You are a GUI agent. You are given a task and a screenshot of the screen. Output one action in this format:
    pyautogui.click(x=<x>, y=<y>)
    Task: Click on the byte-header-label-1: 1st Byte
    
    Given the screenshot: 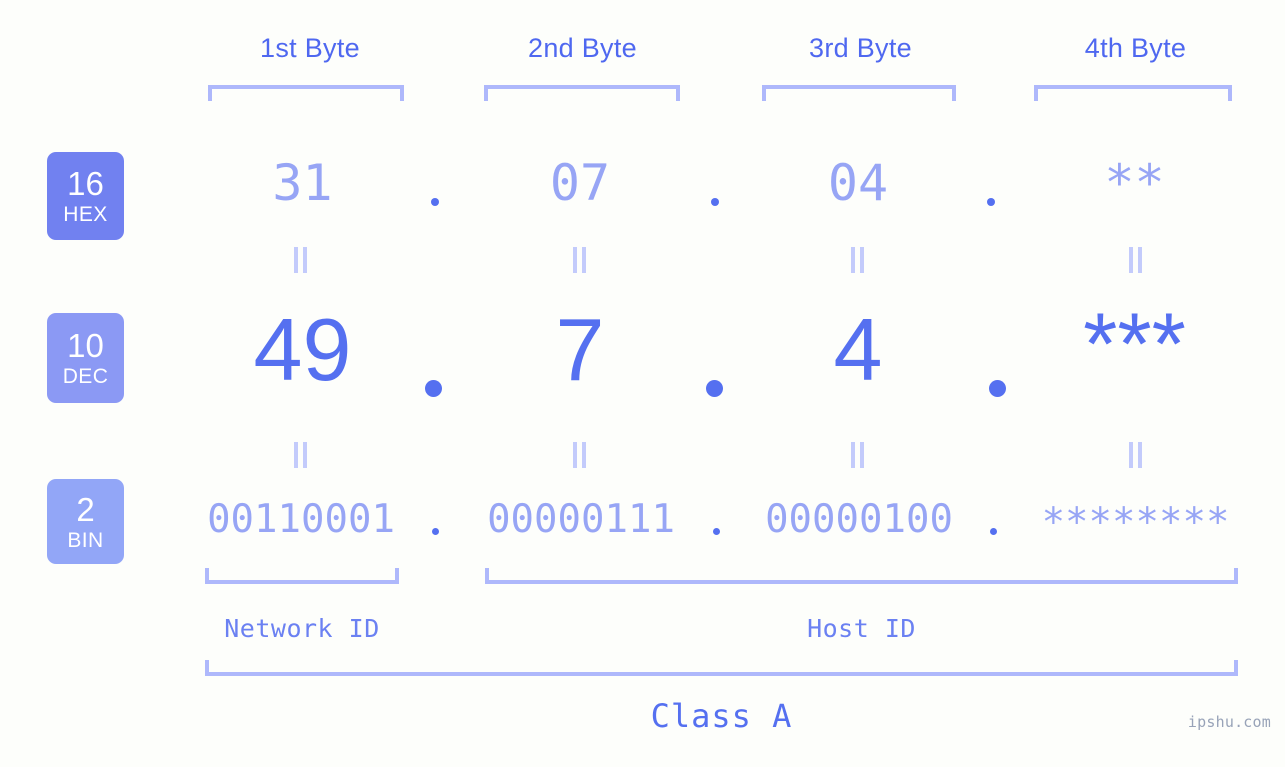 What is the action you would take?
    pyautogui.click(x=310, y=48)
    